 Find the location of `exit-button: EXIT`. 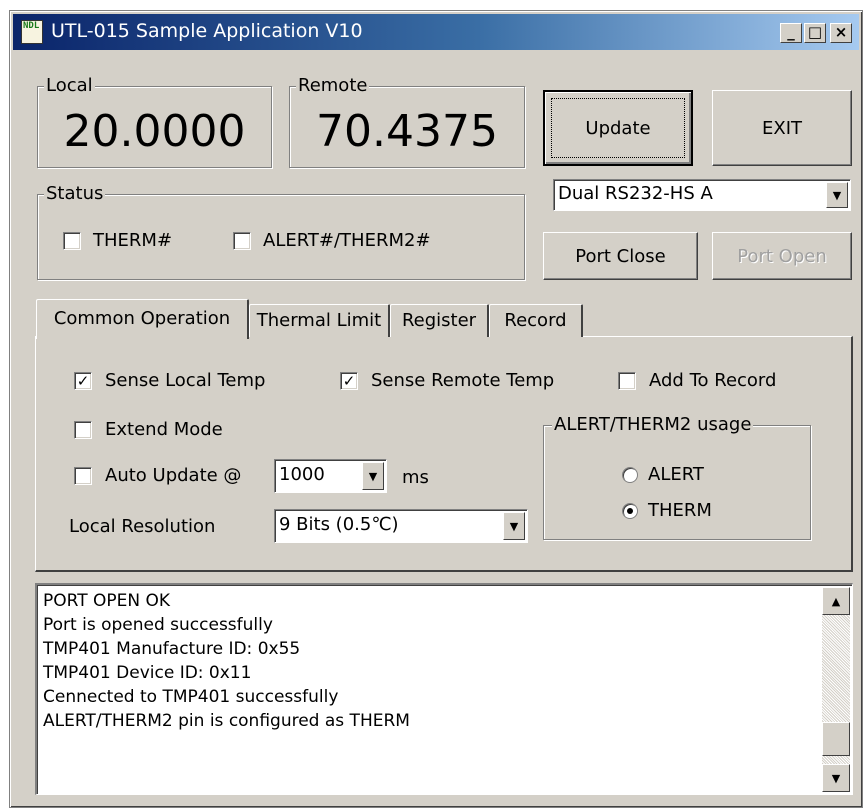

exit-button: EXIT is located at coordinates (782, 128).